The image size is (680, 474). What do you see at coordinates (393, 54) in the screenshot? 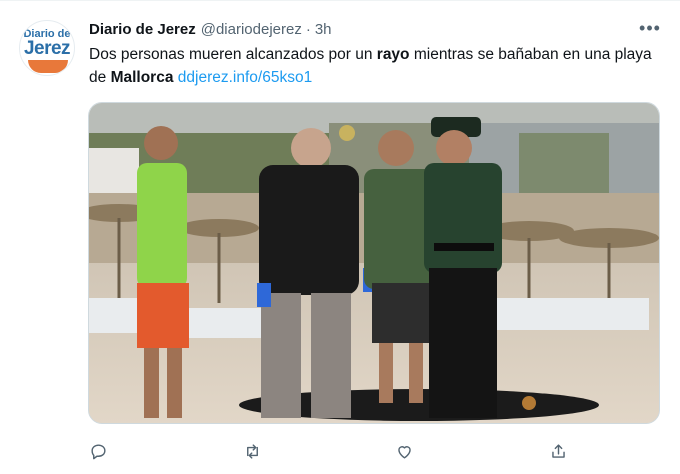
I see `tweet-text-bold-rayo: rayo` at bounding box center [393, 54].